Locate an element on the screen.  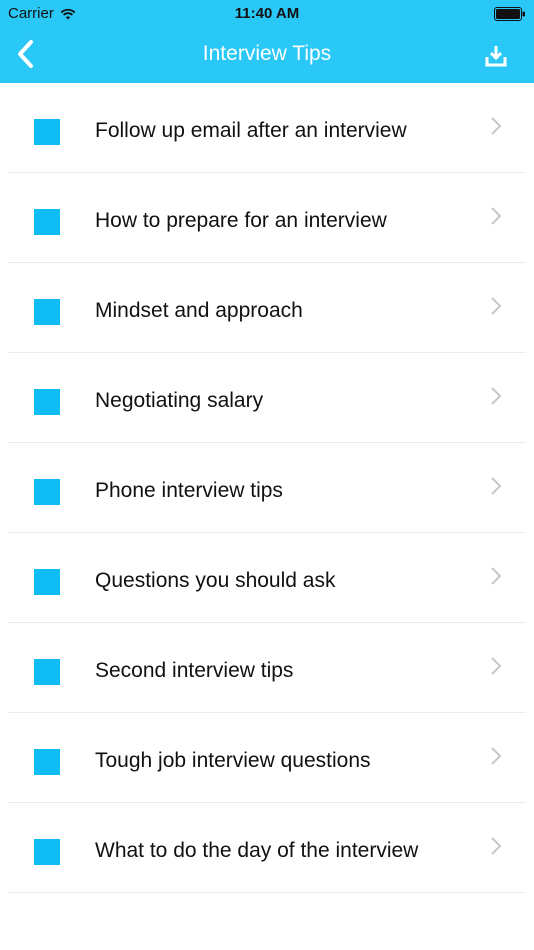
list-item: Tough job interview questions is located at coordinates (267, 758).